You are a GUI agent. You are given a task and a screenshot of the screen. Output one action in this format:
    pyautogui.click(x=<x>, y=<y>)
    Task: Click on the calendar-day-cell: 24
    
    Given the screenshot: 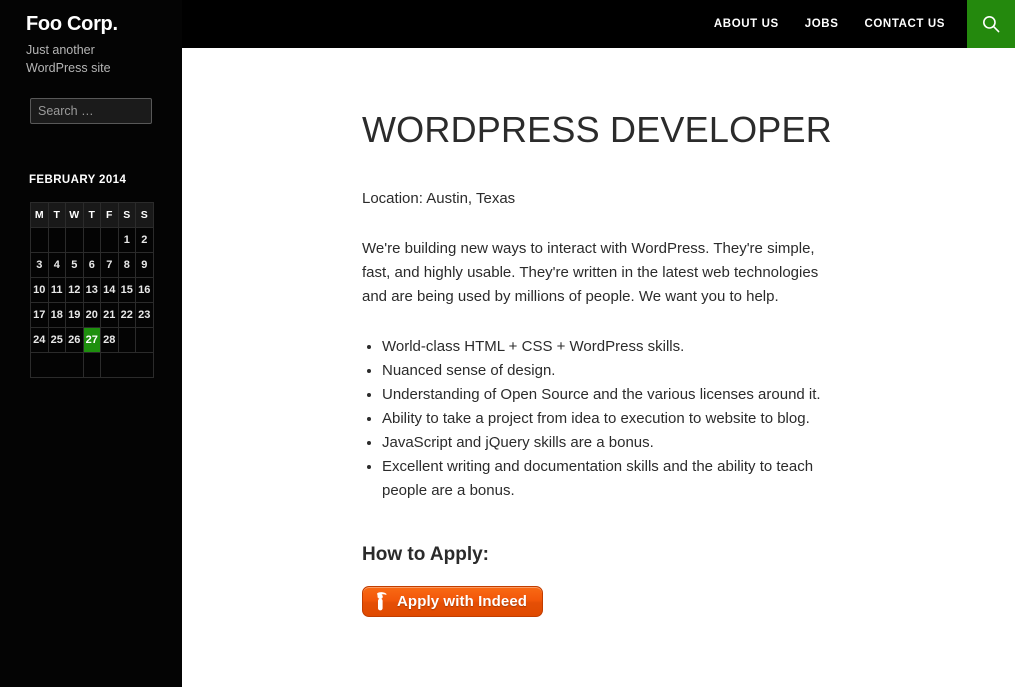 What is the action you would take?
    pyautogui.click(x=39, y=339)
    